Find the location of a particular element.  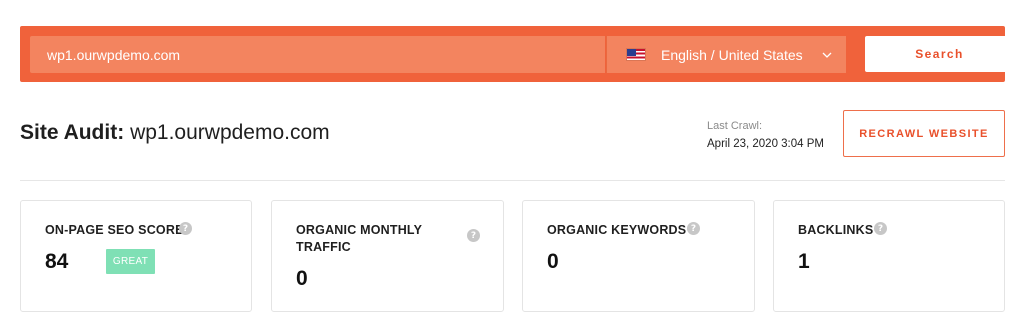

organic-keywords-card: ORGANIC KEYWORDS ? 0 is located at coordinates (638, 256).